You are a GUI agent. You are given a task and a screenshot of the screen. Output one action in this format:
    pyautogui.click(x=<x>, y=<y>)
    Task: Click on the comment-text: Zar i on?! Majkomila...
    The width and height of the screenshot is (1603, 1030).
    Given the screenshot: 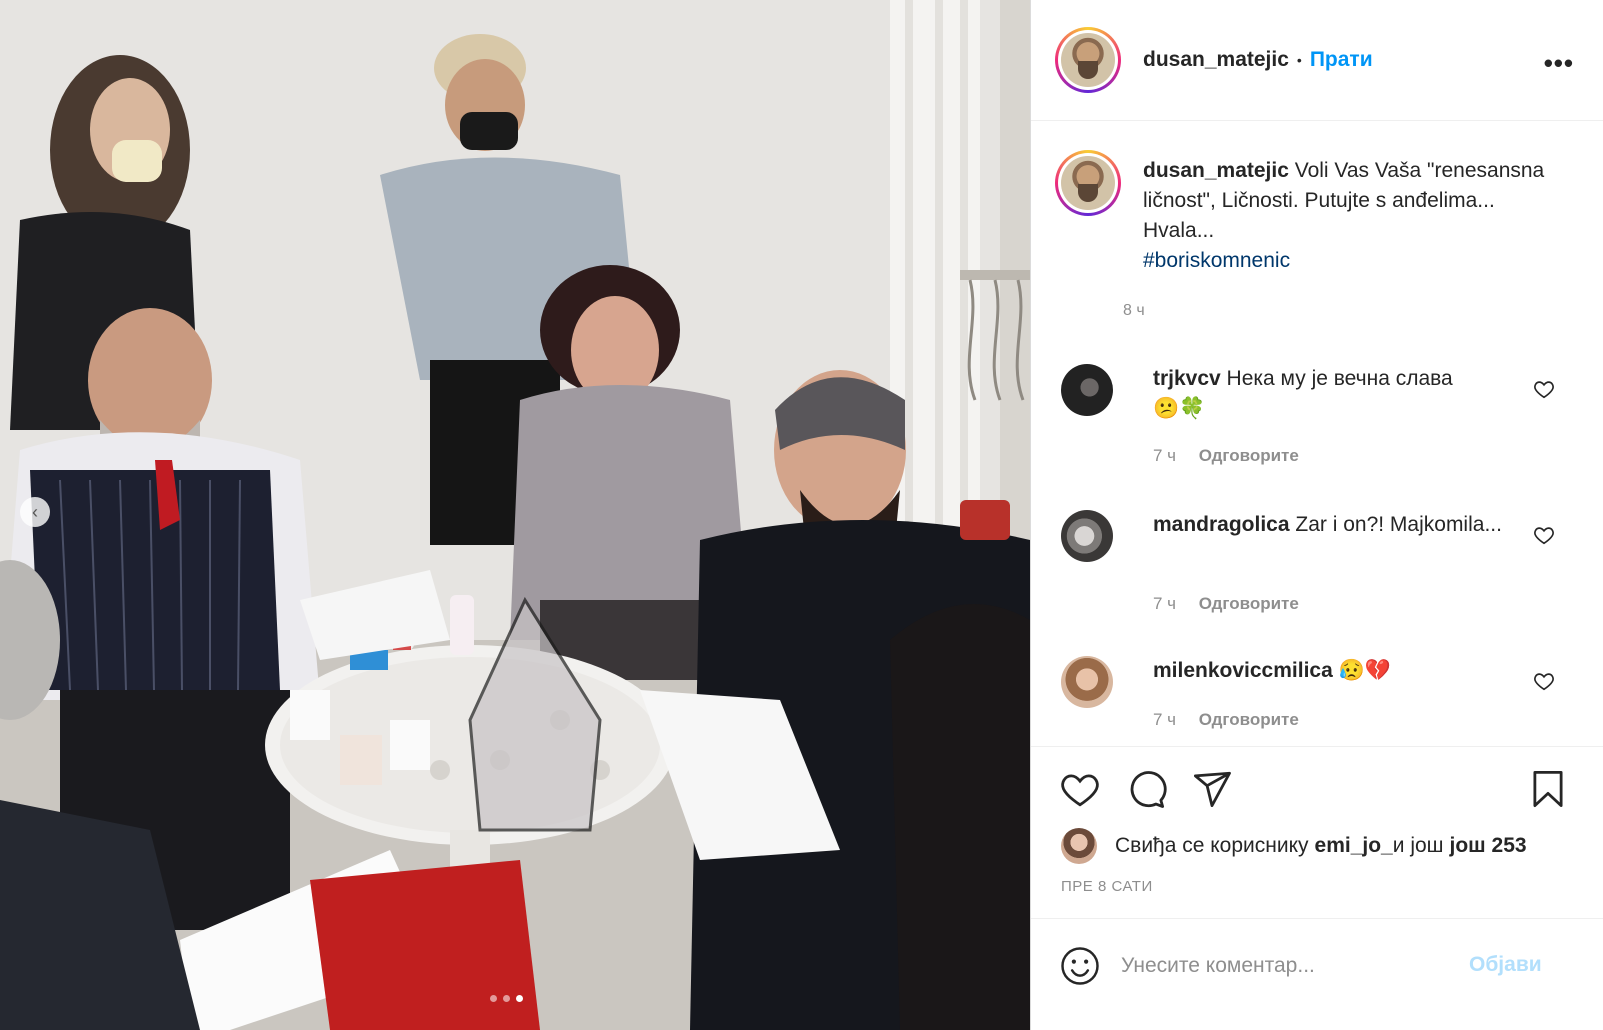 What is the action you would take?
    pyautogui.click(x=1395, y=524)
    